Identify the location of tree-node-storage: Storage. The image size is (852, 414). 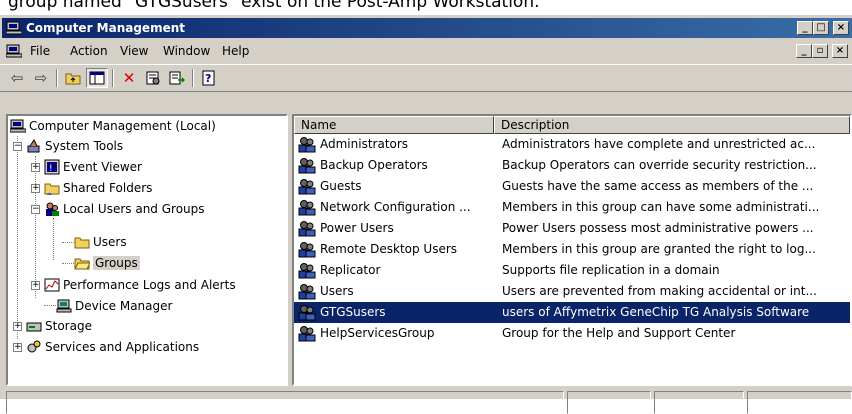
(59, 326).